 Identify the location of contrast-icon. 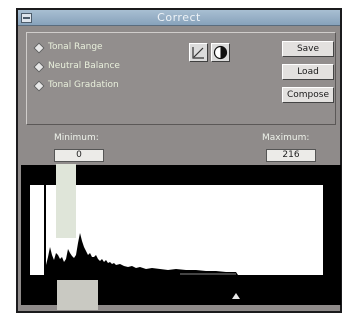
(220, 52).